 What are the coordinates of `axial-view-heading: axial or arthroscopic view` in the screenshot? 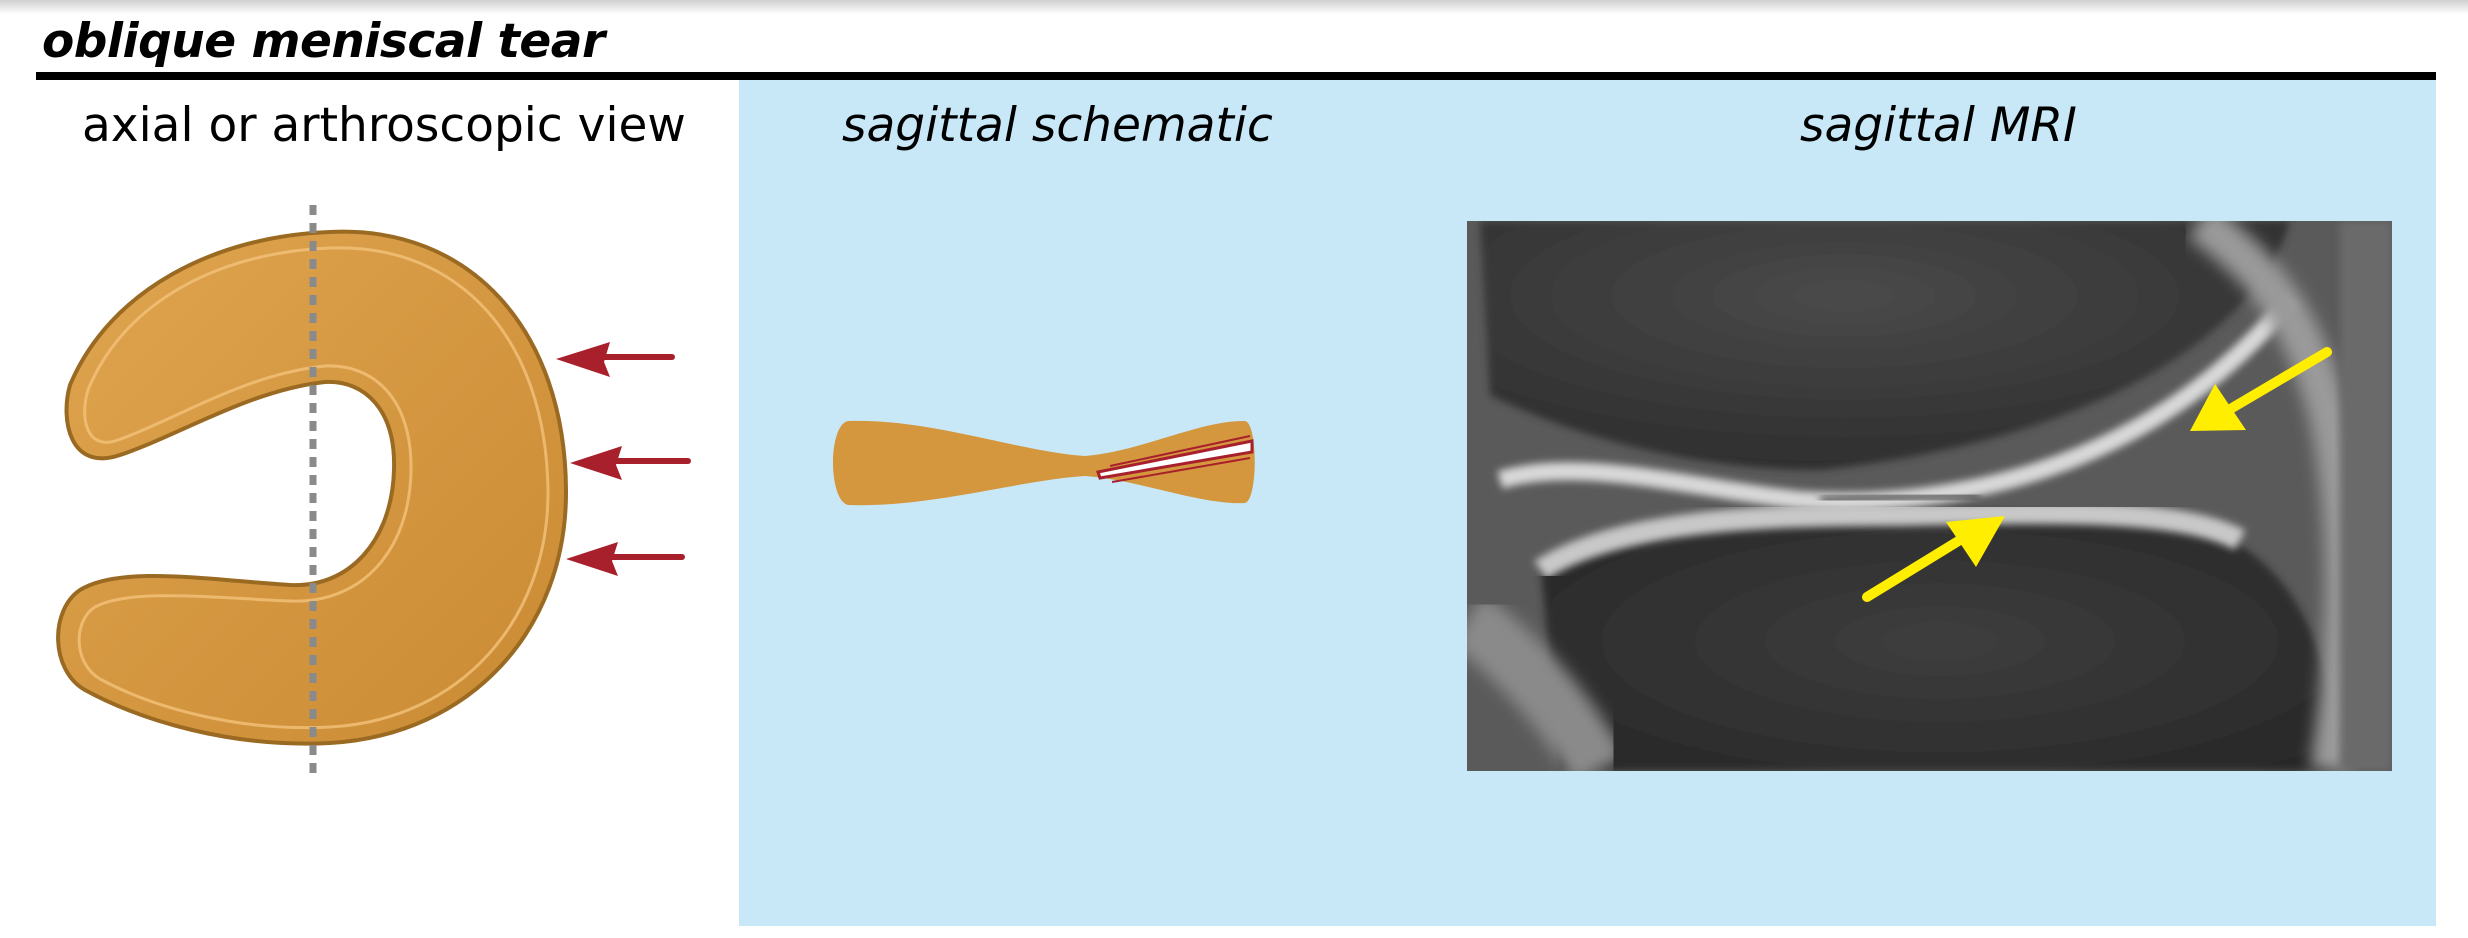 It's located at (384, 125).